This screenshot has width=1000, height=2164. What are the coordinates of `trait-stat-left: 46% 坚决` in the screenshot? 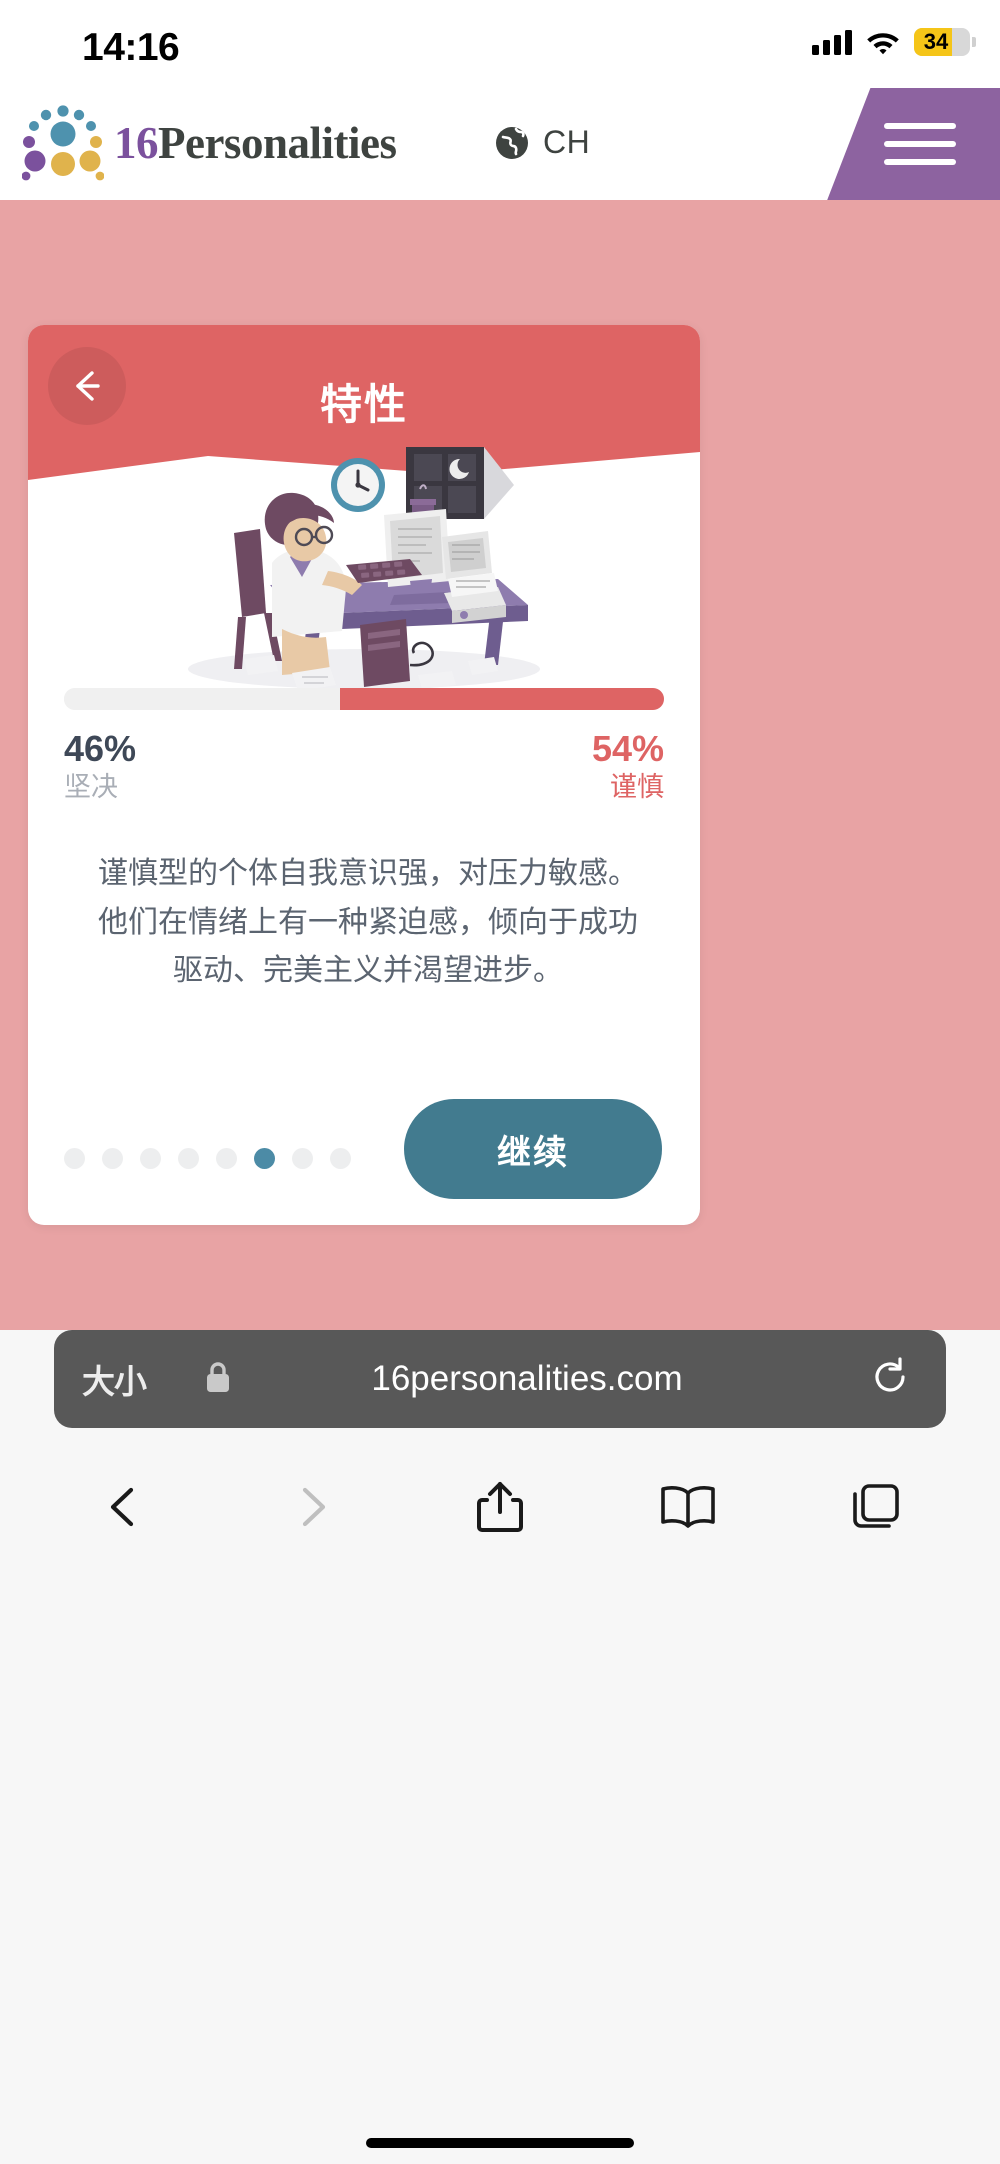 It's located at (100, 767).